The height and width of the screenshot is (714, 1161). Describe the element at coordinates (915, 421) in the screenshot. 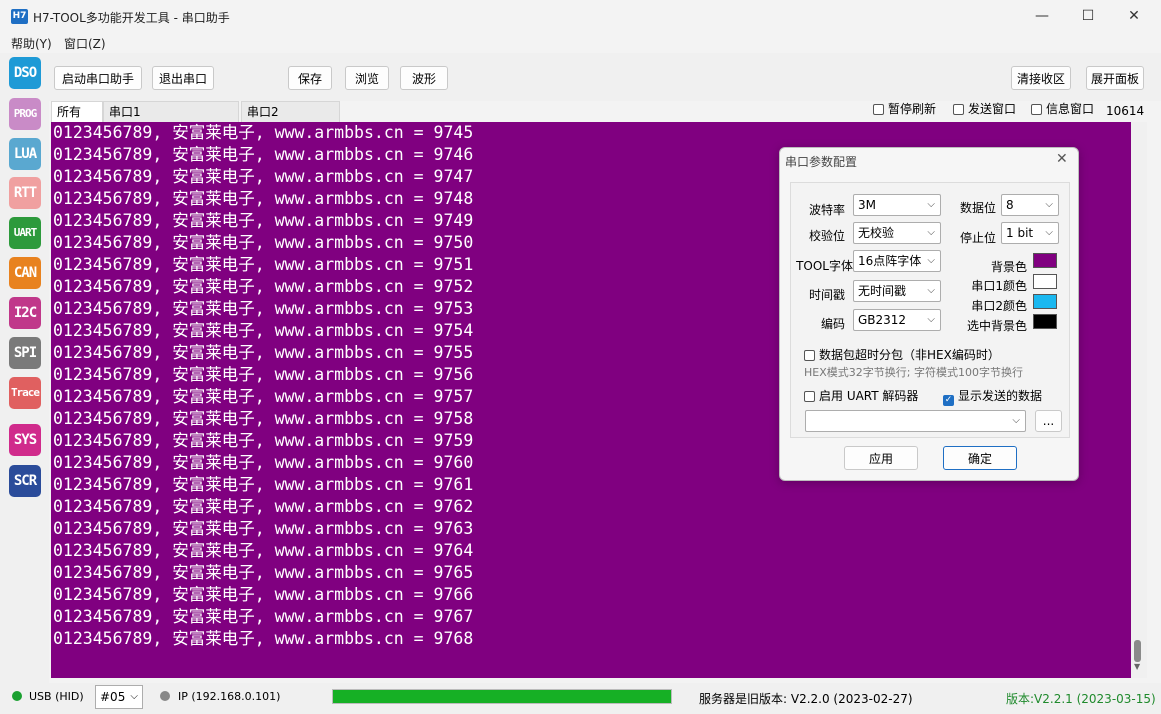

I see `send-combo: ⌵` at that location.